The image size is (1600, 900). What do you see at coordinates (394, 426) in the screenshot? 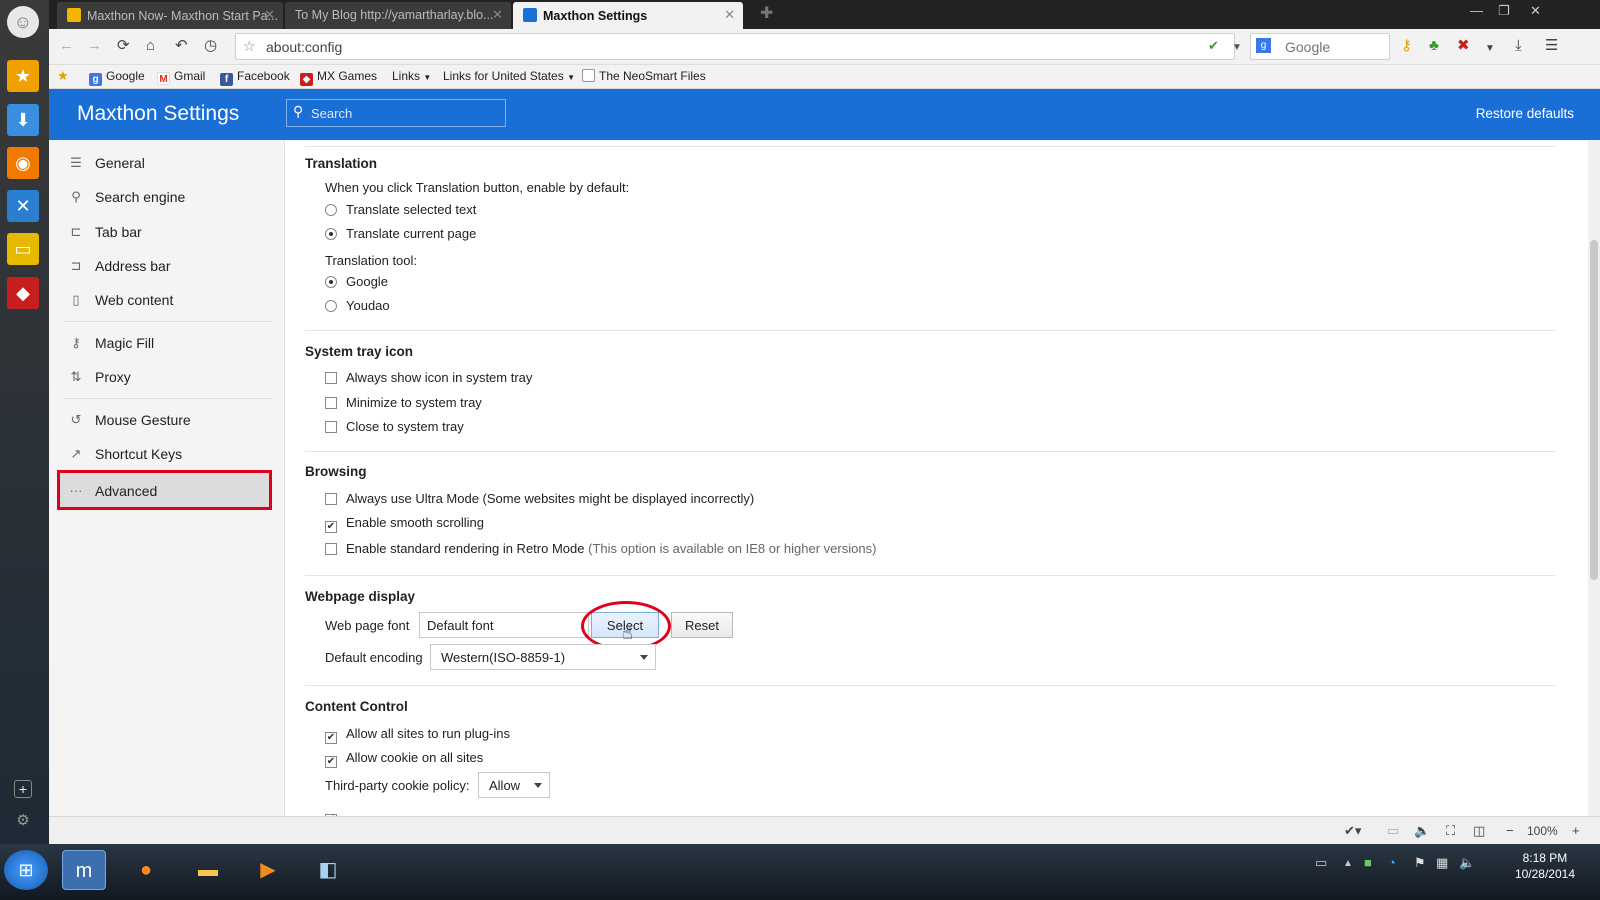
I see `checkbox-close-tray: Close to system tray` at bounding box center [394, 426].